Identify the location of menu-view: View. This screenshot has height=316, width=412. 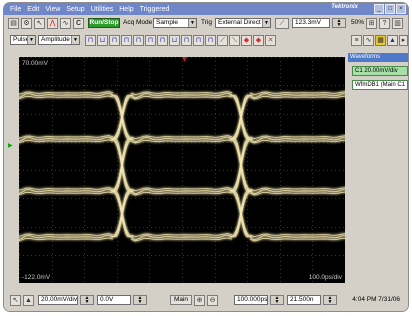
(52, 9).